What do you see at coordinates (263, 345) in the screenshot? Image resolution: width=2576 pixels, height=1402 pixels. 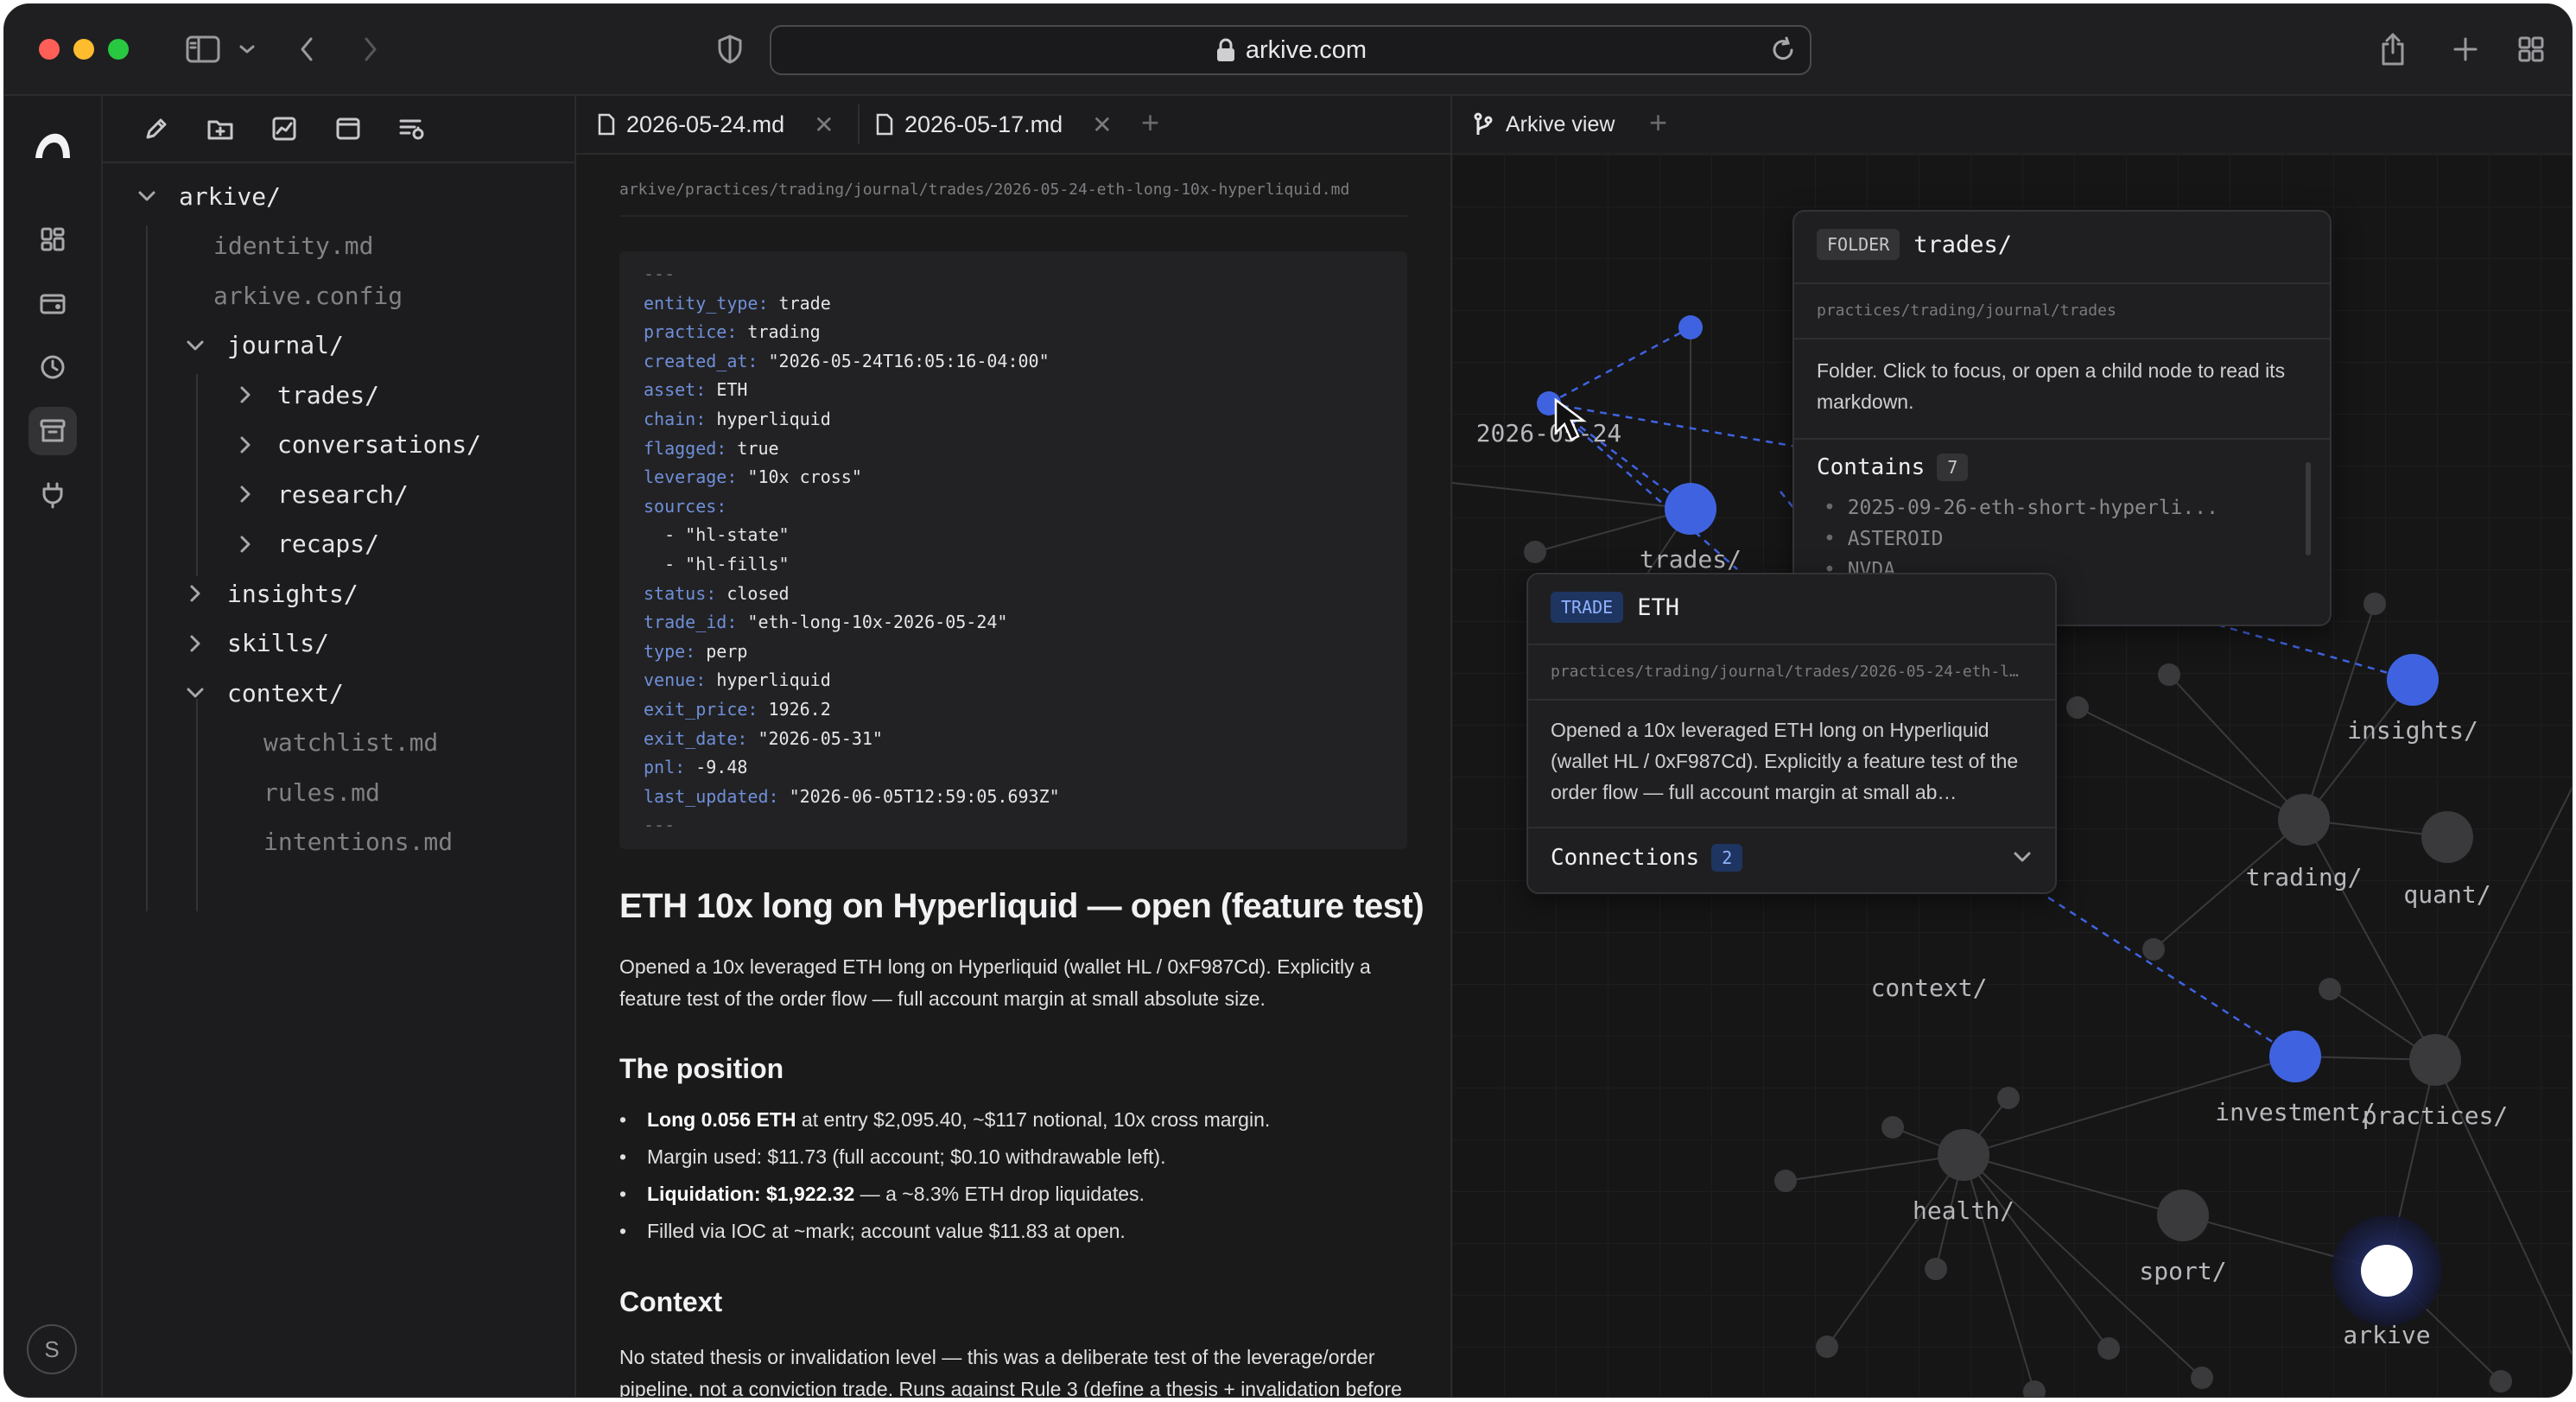 I see `tree-folder-journal: journal/` at bounding box center [263, 345].